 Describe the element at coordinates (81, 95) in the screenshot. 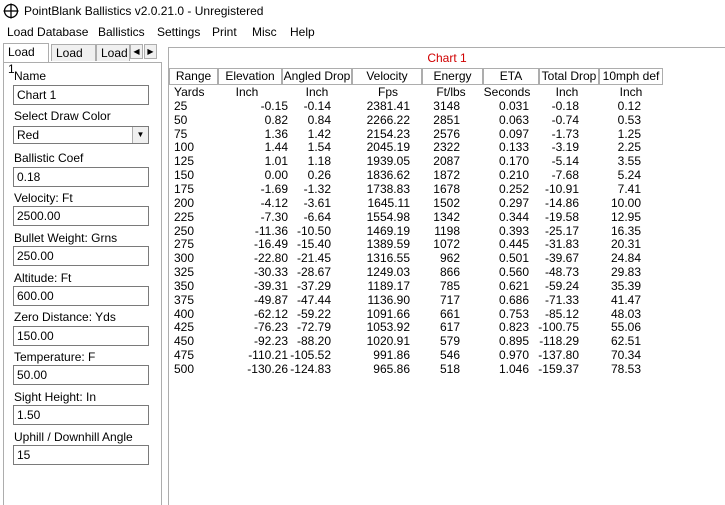

I see `name-input: Chart 1` at that location.